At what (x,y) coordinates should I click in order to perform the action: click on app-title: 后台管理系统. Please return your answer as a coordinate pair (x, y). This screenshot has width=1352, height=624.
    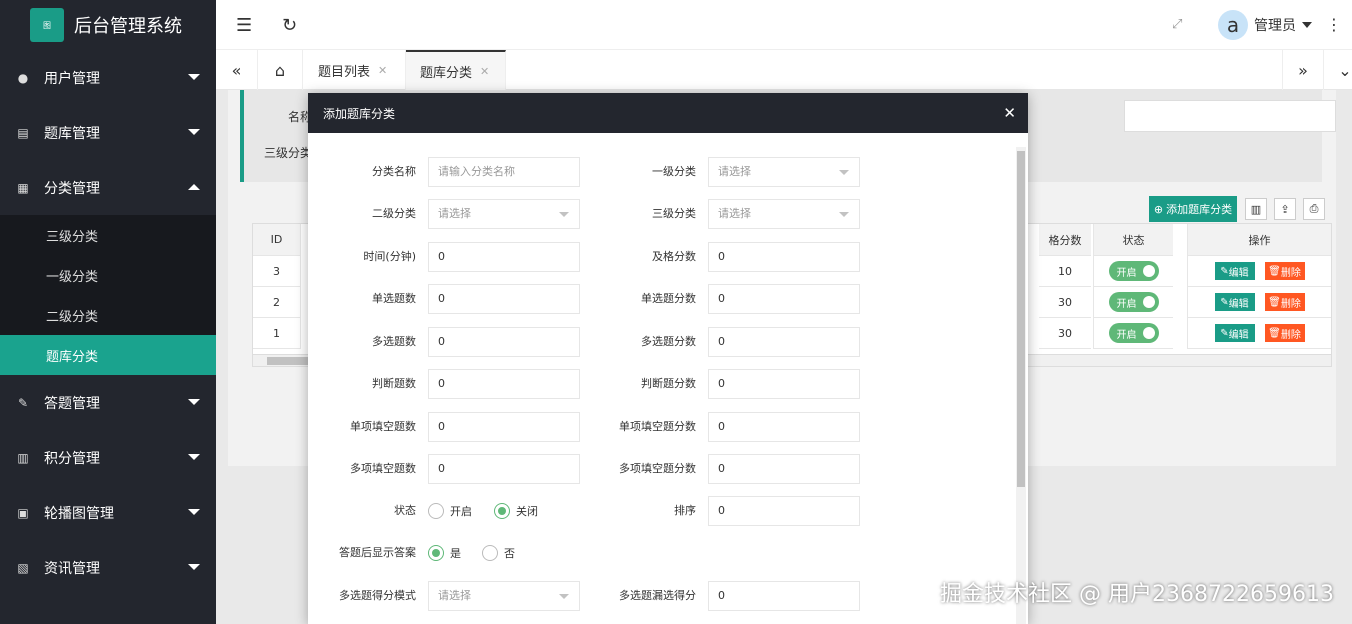
    Looking at the image, I should click on (128, 26).